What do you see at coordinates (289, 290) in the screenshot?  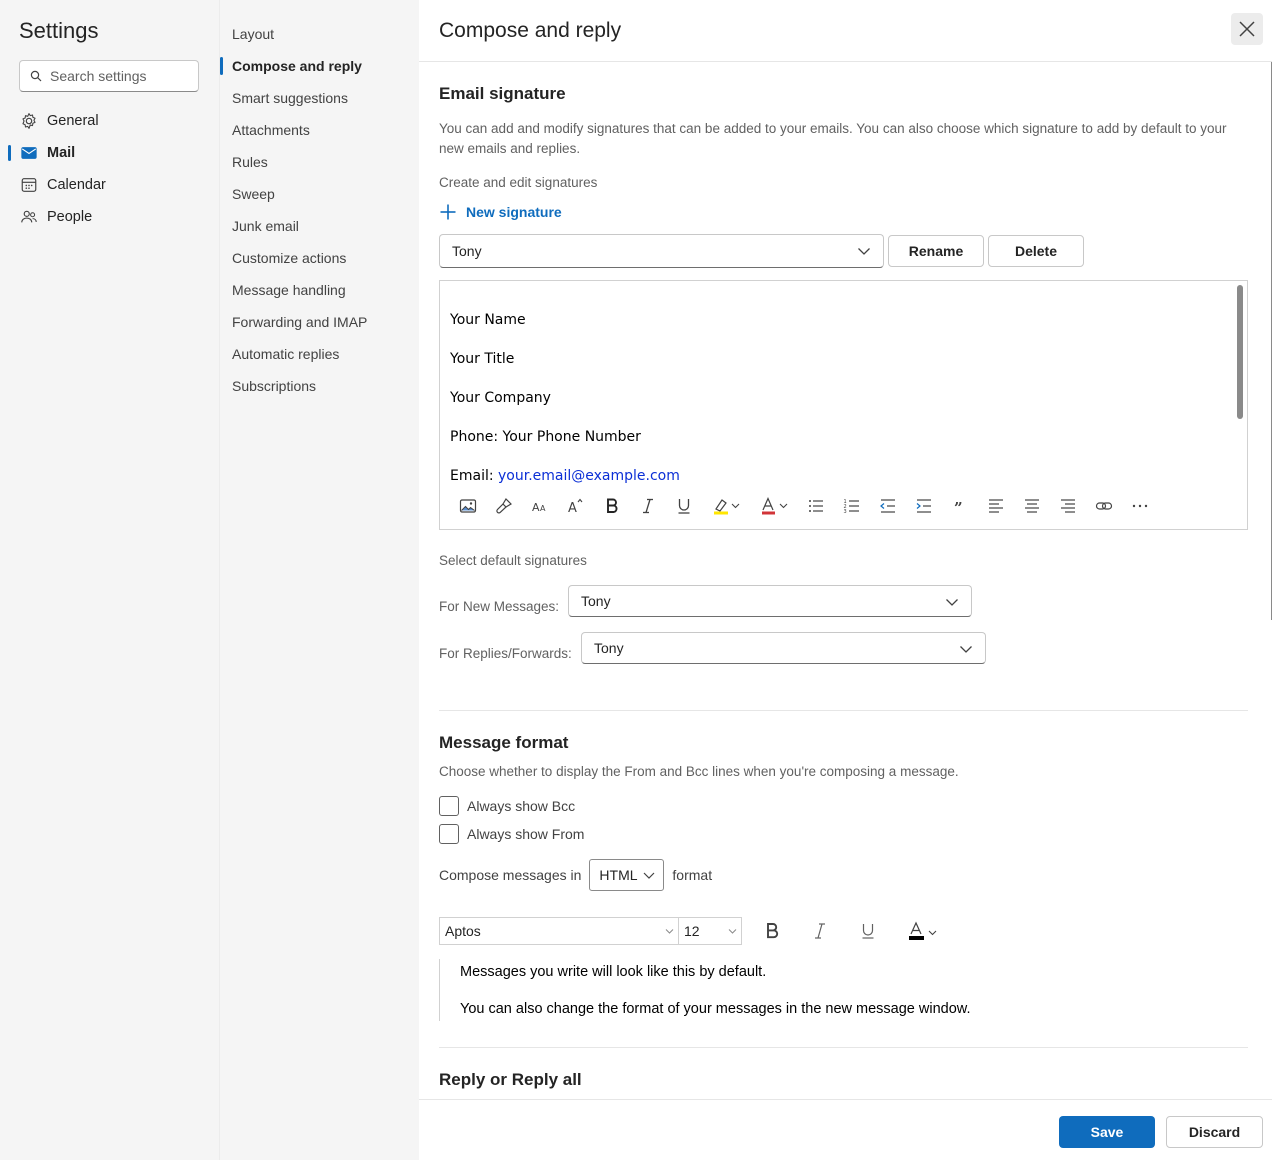 I see `subnav-message-handling: Message handling` at bounding box center [289, 290].